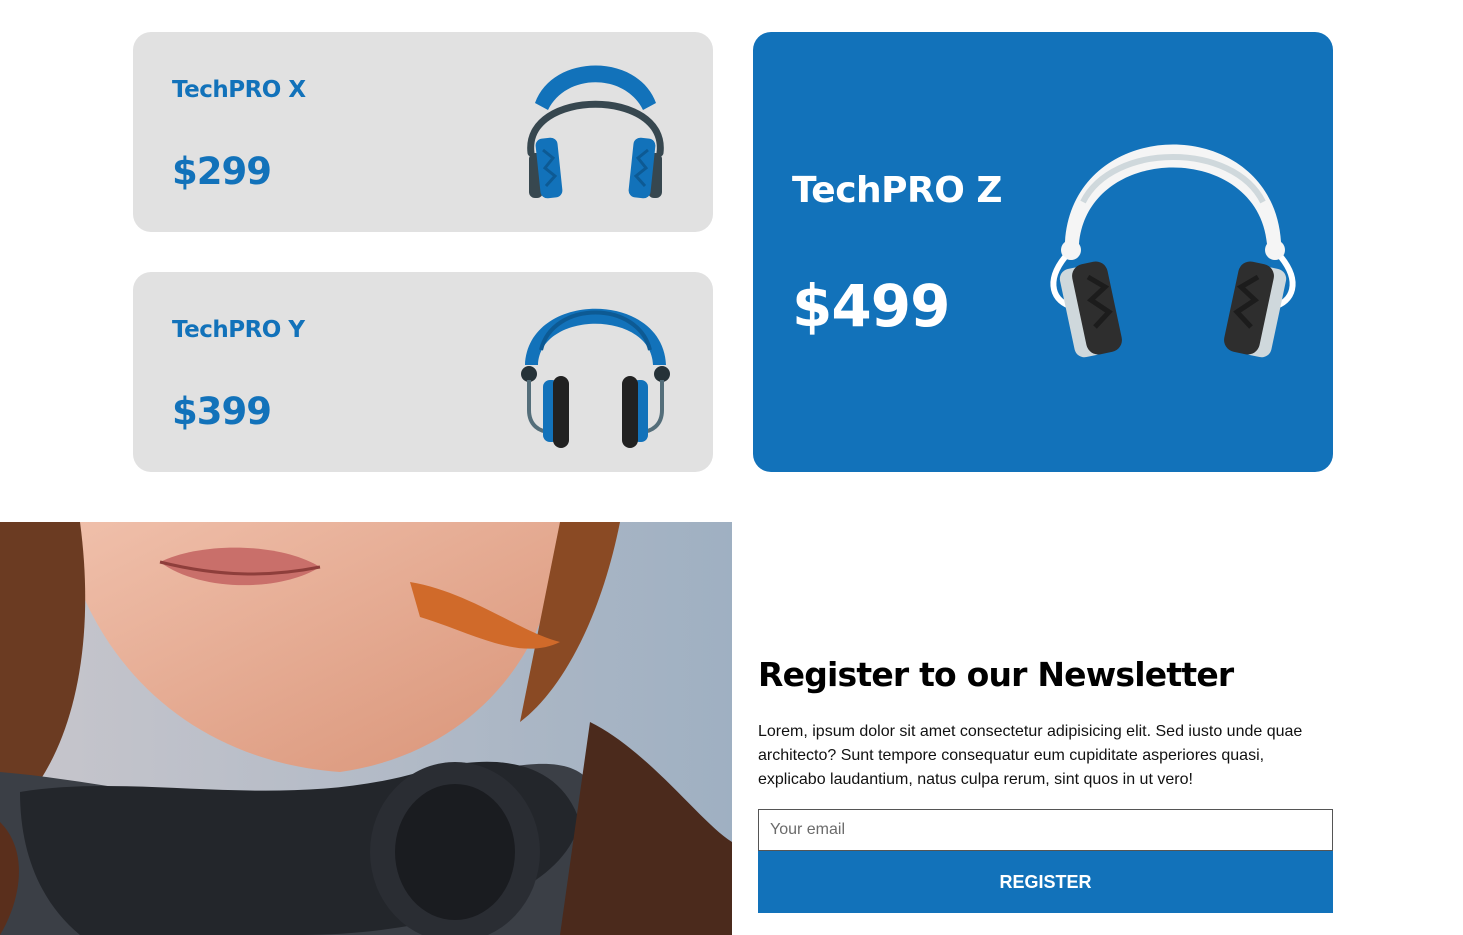  Describe the element at coordinates (222, 411) in the screenshot. I see `product-price: $399` at that location.